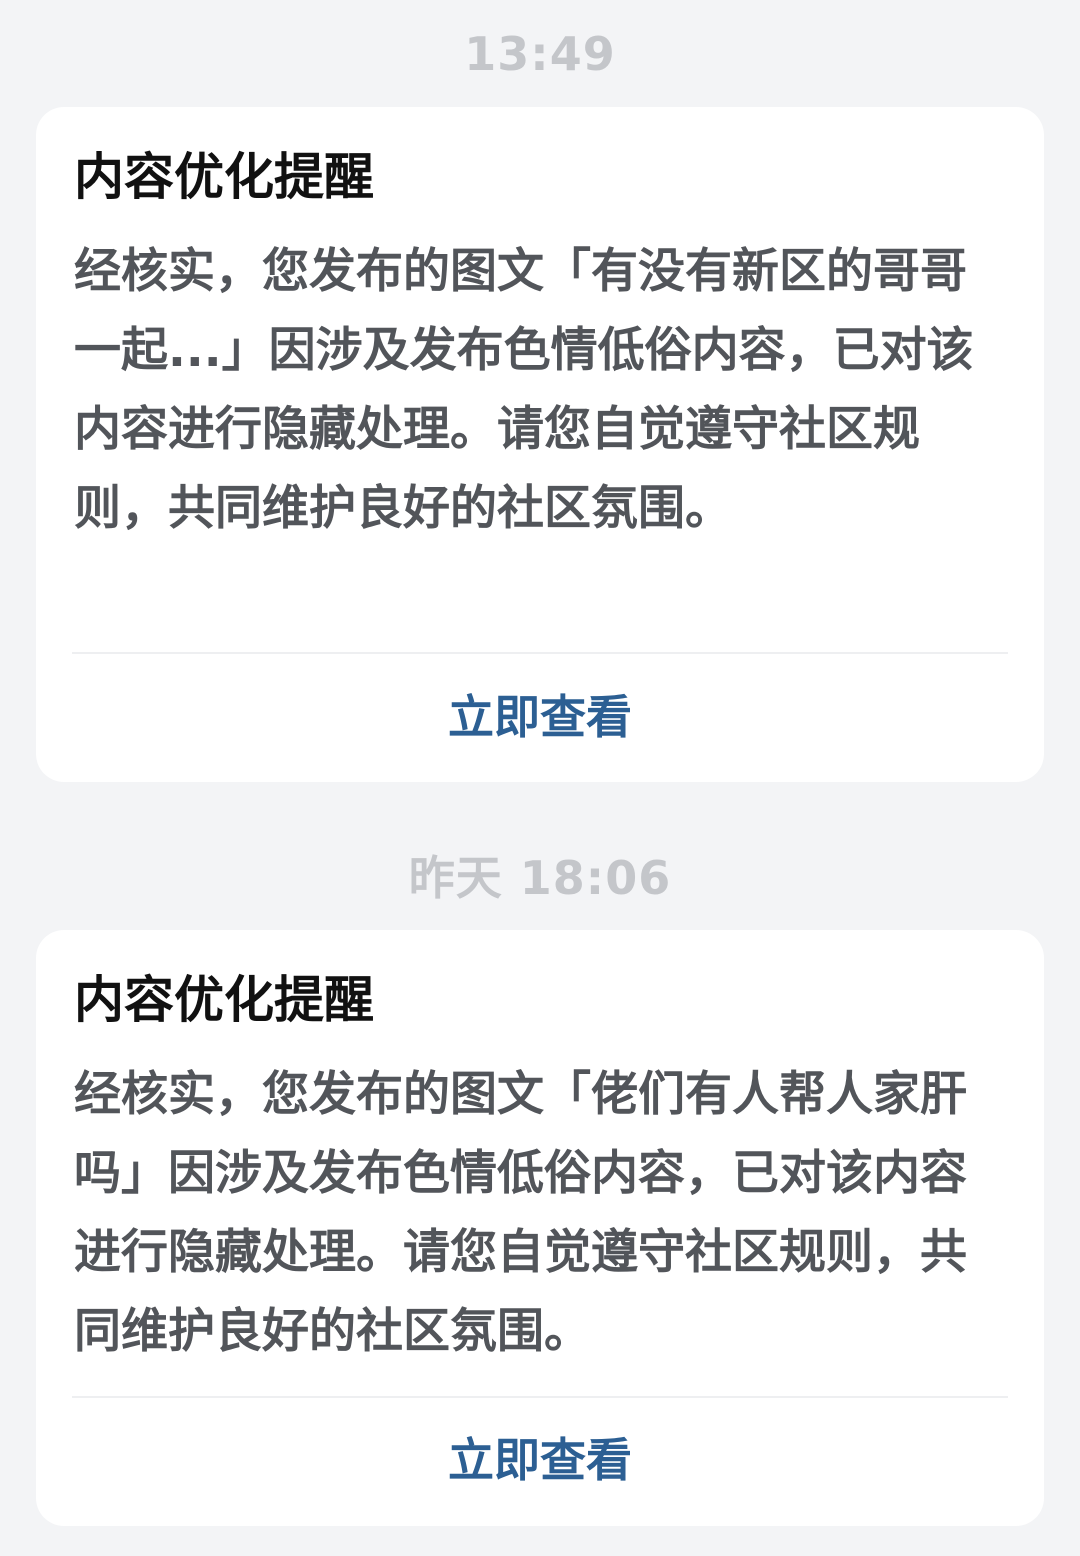 This screenshot has height=1556, width=1080. I want to click on message-timestamp: 13:49, so click(540, 54).